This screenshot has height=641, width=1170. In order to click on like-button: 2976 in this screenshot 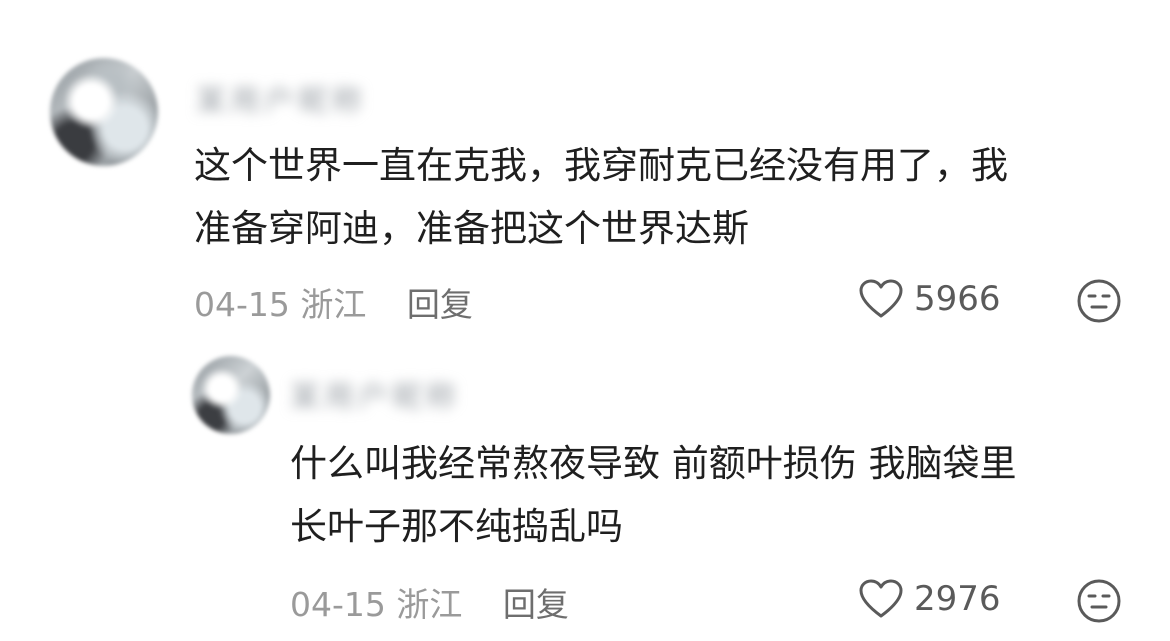, I will do `click(929, 599)`.